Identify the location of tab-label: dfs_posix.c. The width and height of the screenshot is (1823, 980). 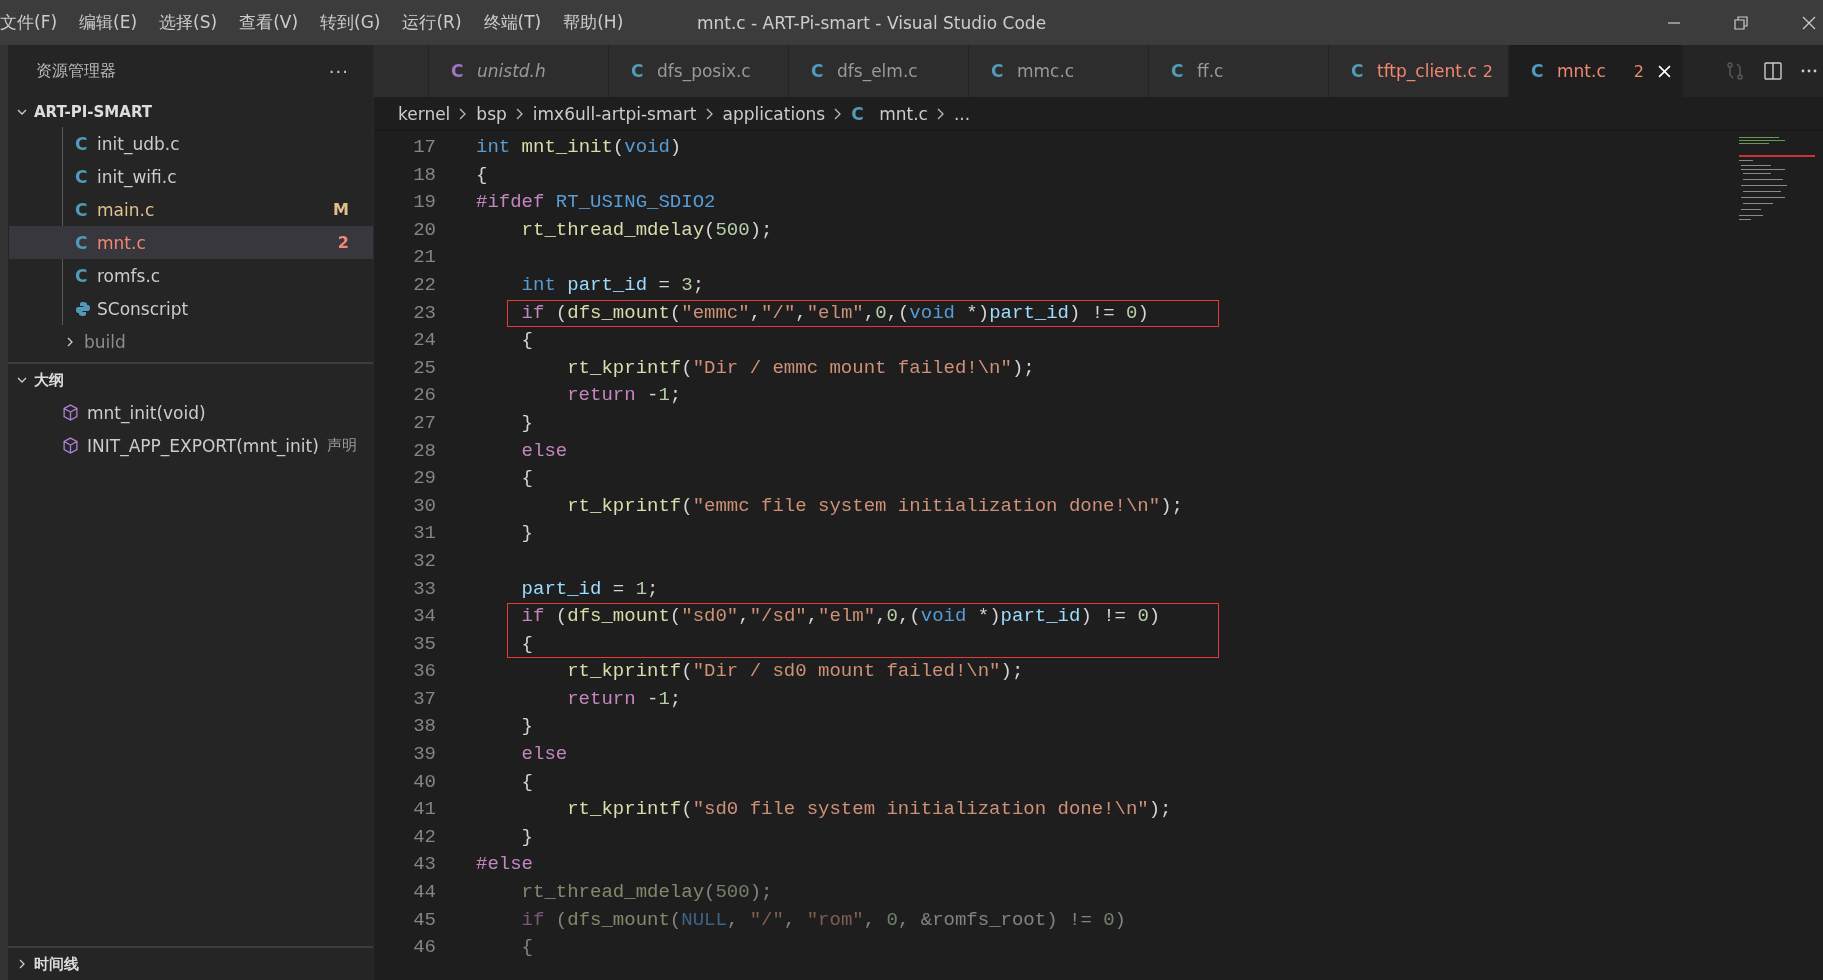
(704, 71).